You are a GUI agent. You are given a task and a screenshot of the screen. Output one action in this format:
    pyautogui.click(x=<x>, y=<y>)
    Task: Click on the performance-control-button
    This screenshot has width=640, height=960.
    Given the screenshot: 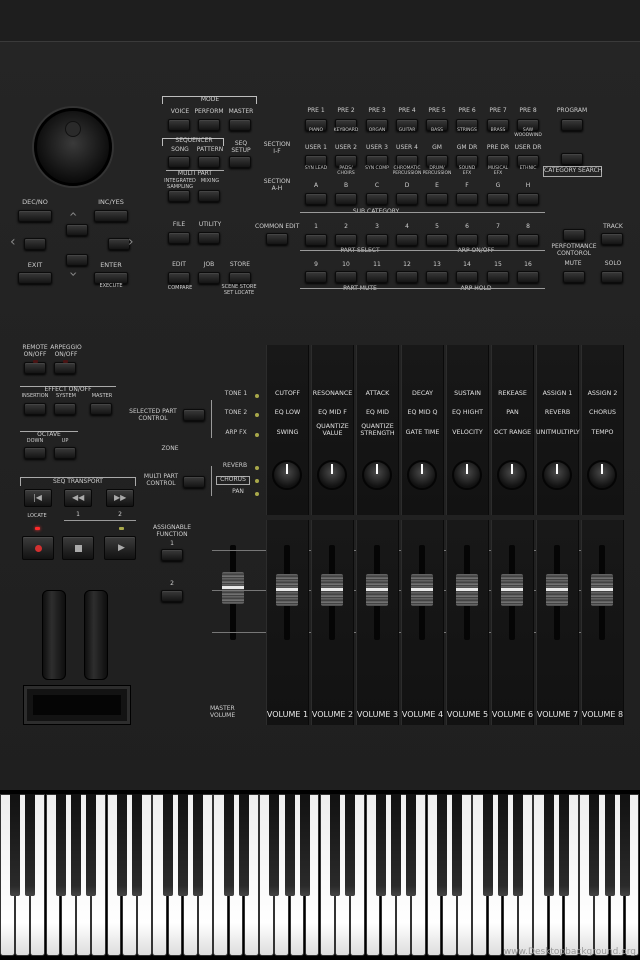 What is the action you would take?
    pyautogui.click(x=574, y=235)
    